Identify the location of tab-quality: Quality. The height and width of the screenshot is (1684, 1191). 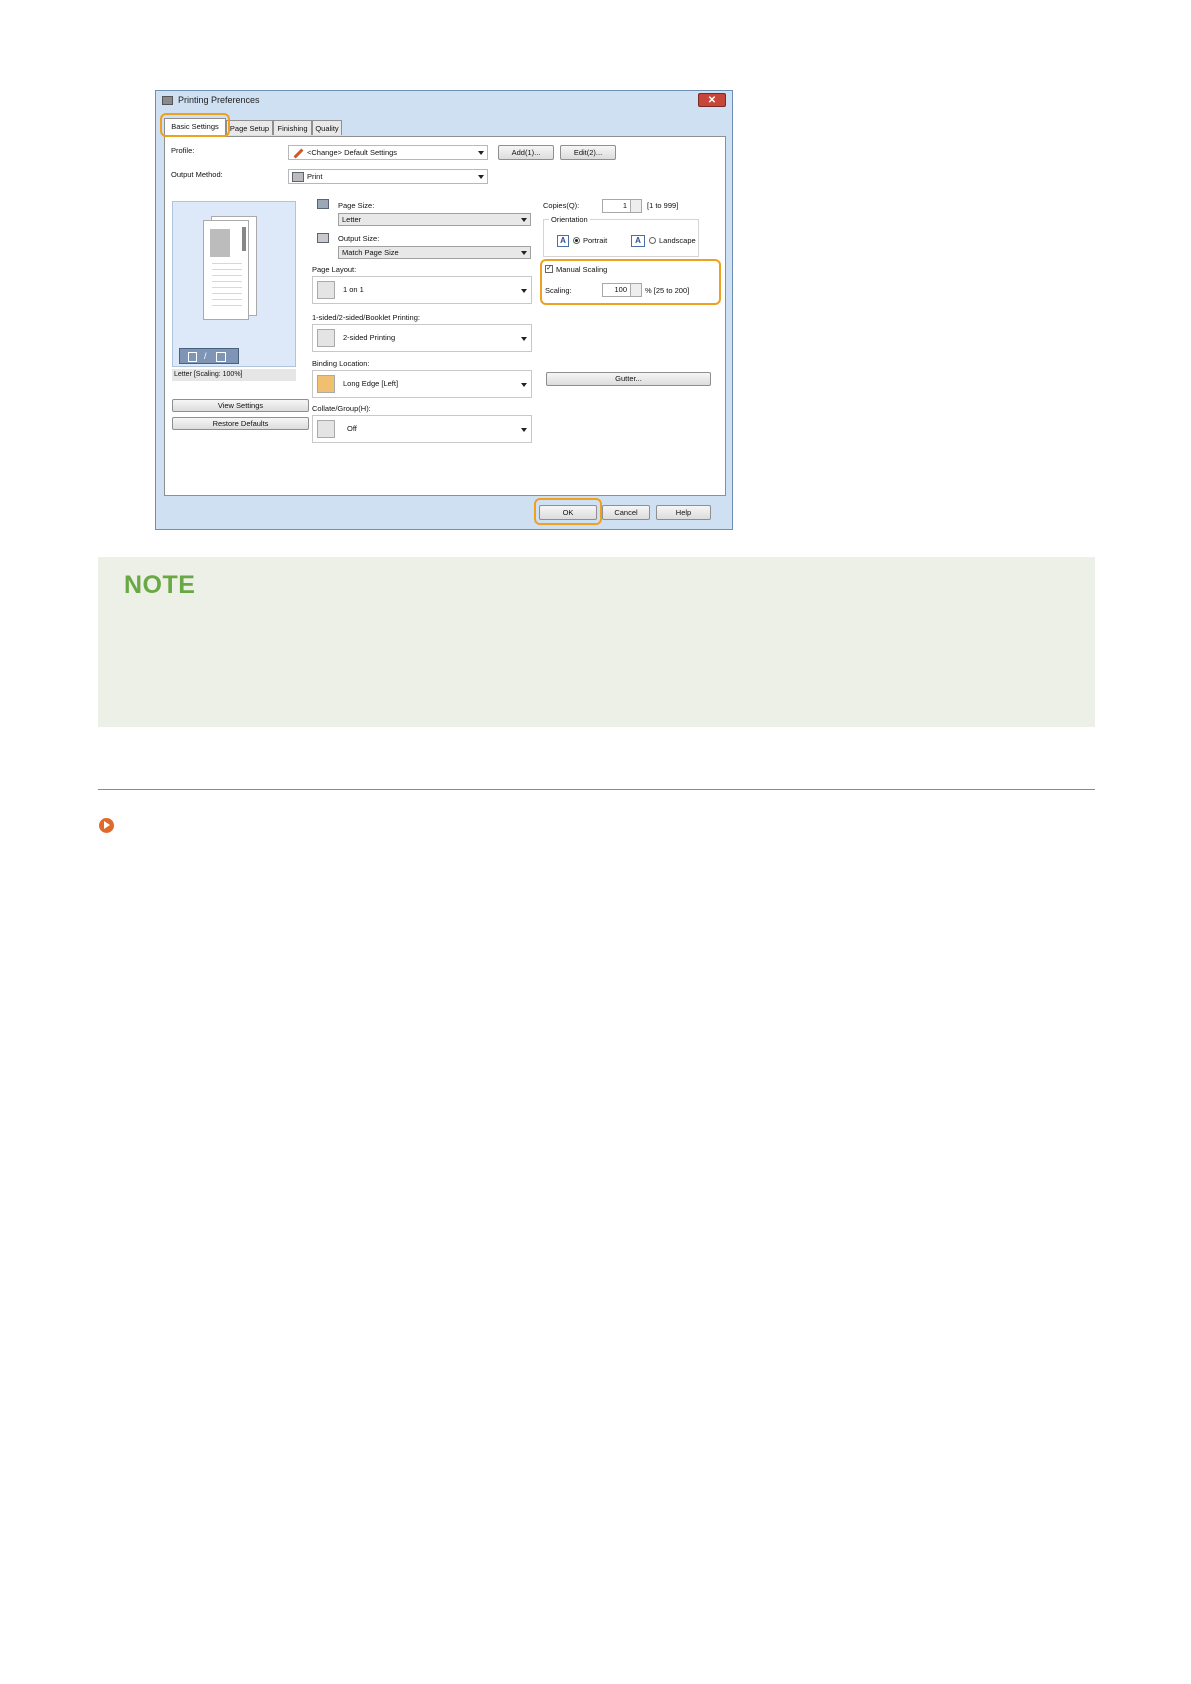
(327, 127).